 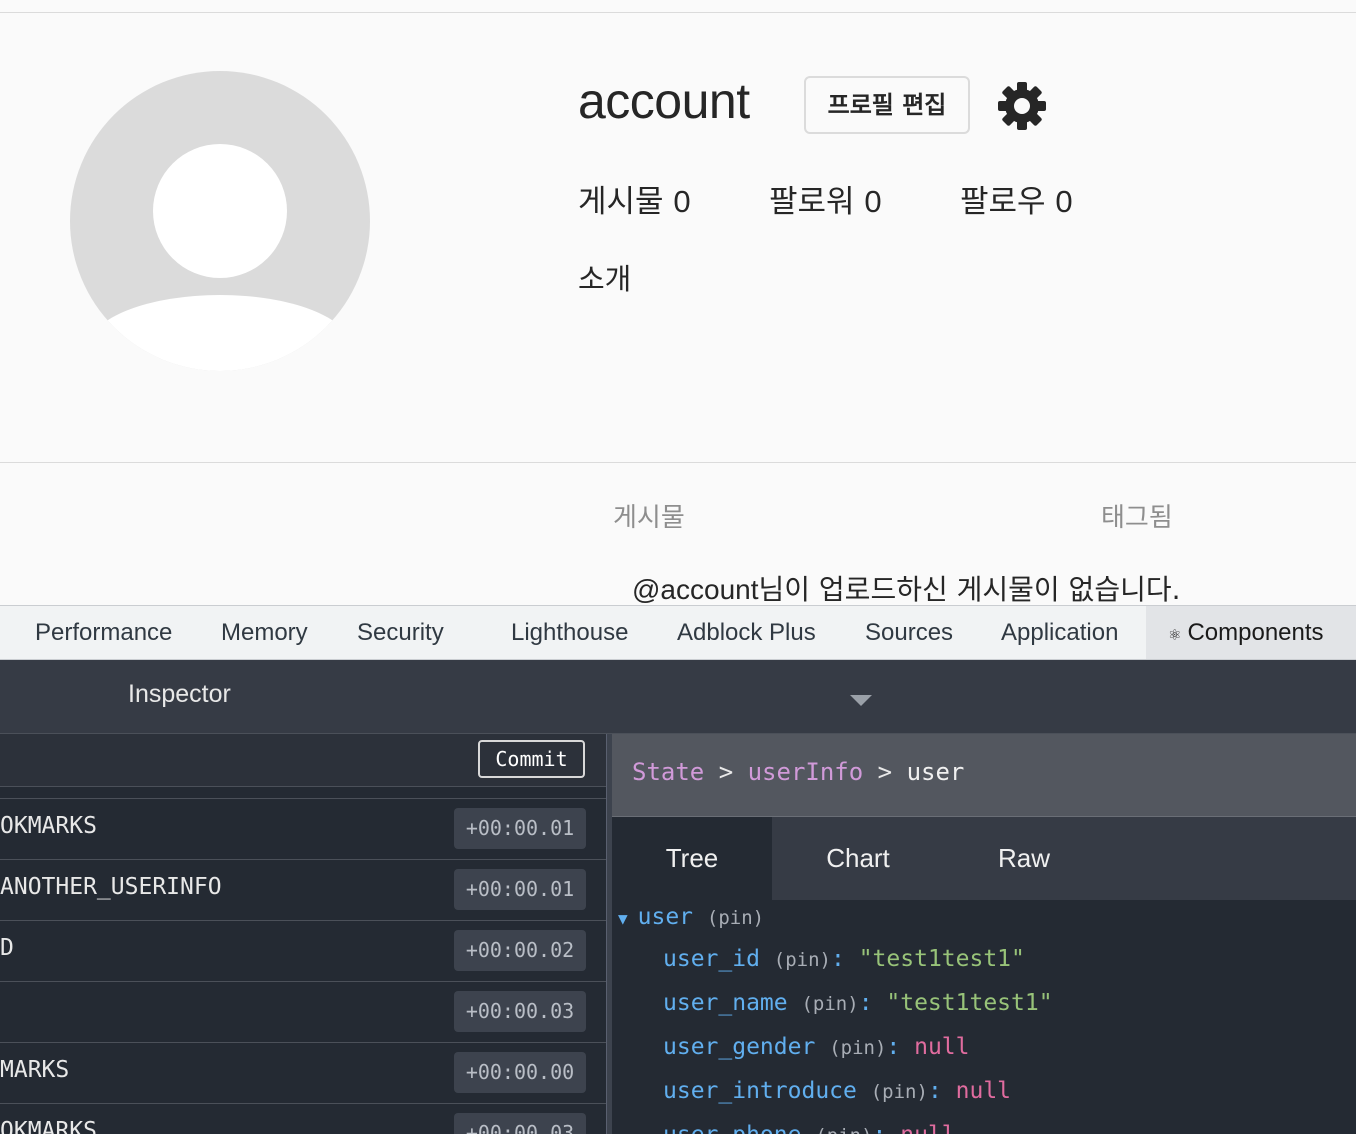 What do you see at coordinates (725, 1003) in the screenshot?
I see `tree-key: user_name` at bounding box center [725, 1003].